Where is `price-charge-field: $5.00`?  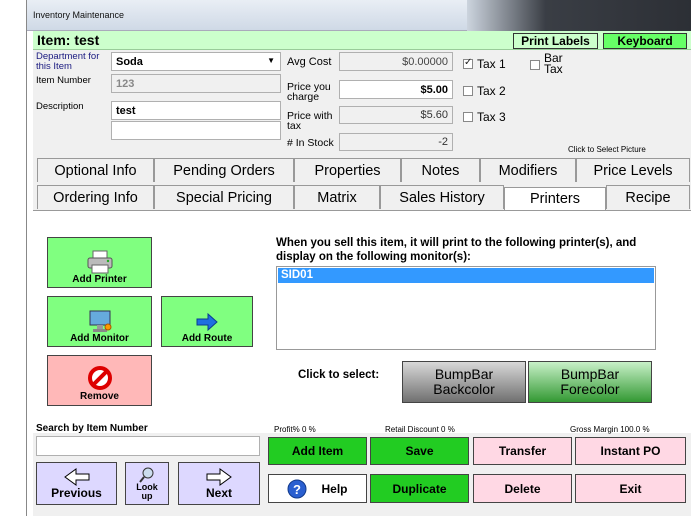 price-charge-field: $5.00 is located at coordinates (396, 89).